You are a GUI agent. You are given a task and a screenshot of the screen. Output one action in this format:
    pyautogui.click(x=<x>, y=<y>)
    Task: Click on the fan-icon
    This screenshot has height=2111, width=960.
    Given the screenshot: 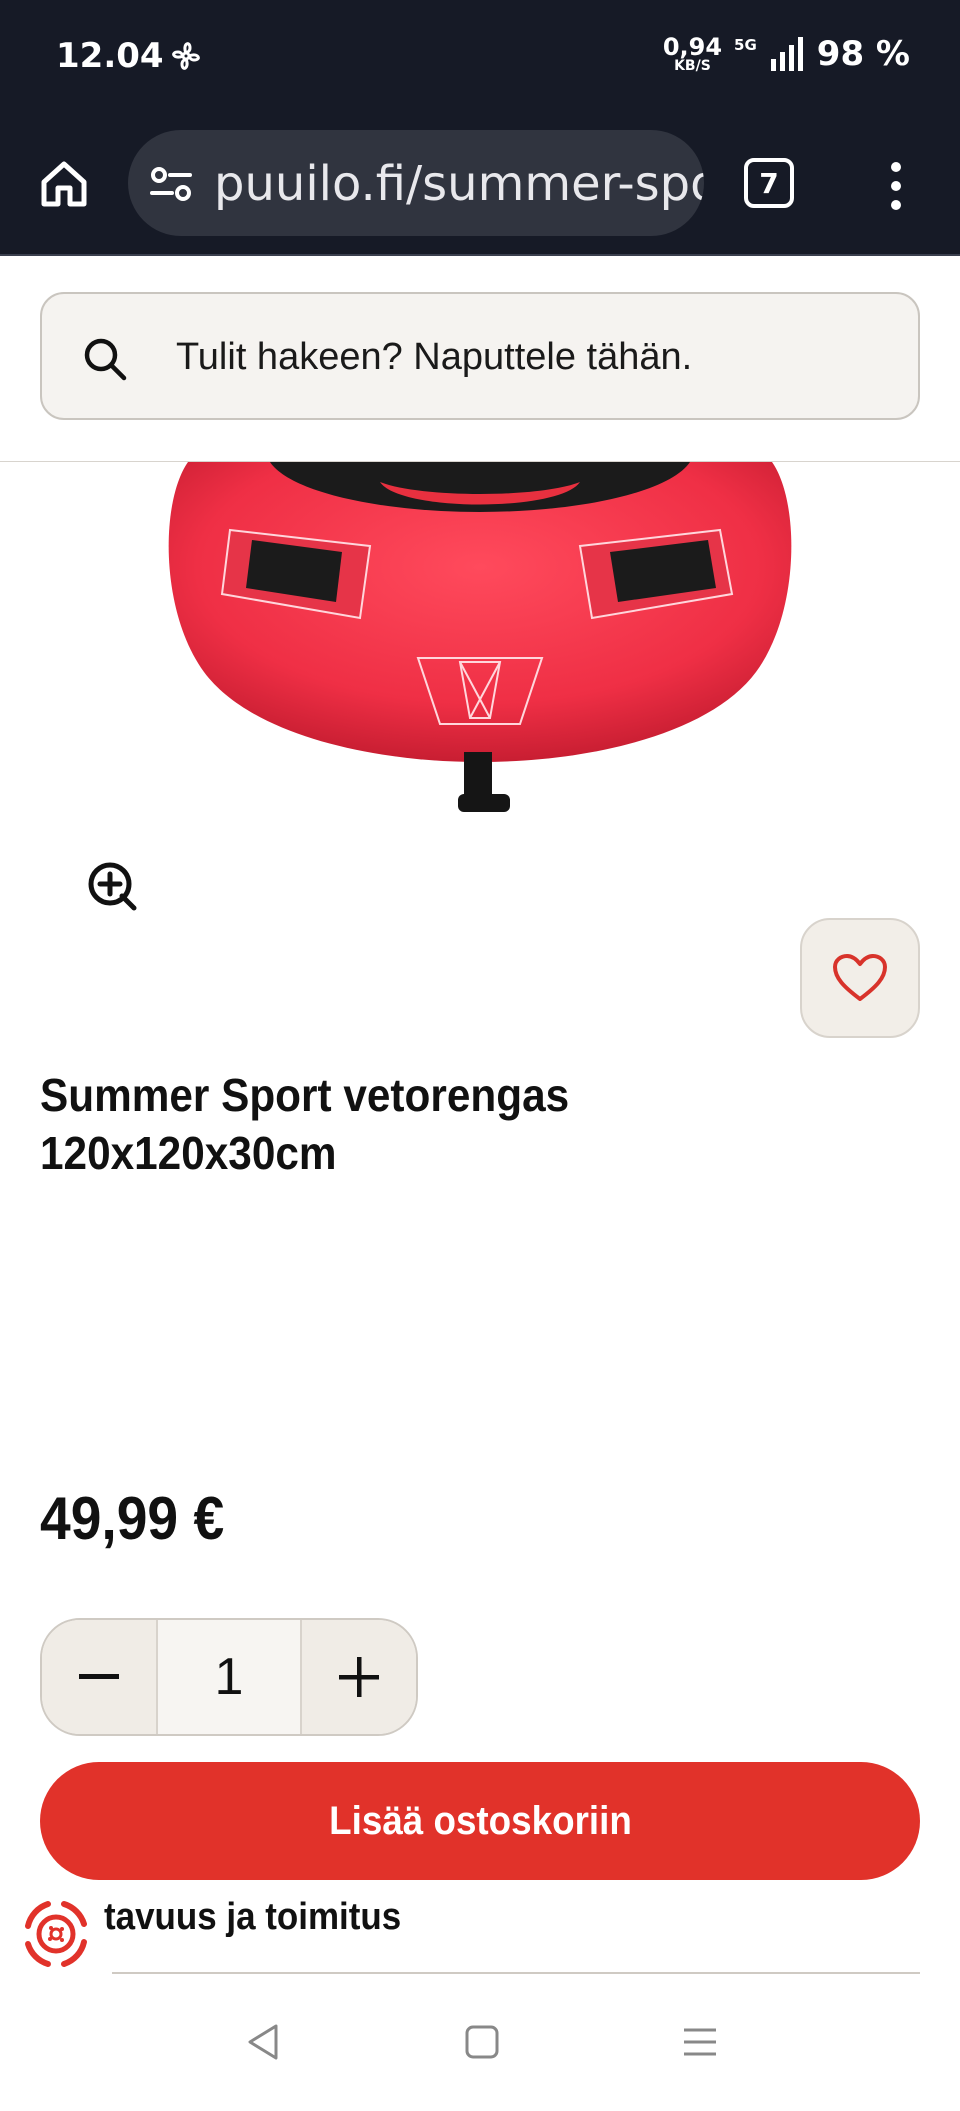 What is the action you would take?
    pyautogui.click(x=186, y=56)
    